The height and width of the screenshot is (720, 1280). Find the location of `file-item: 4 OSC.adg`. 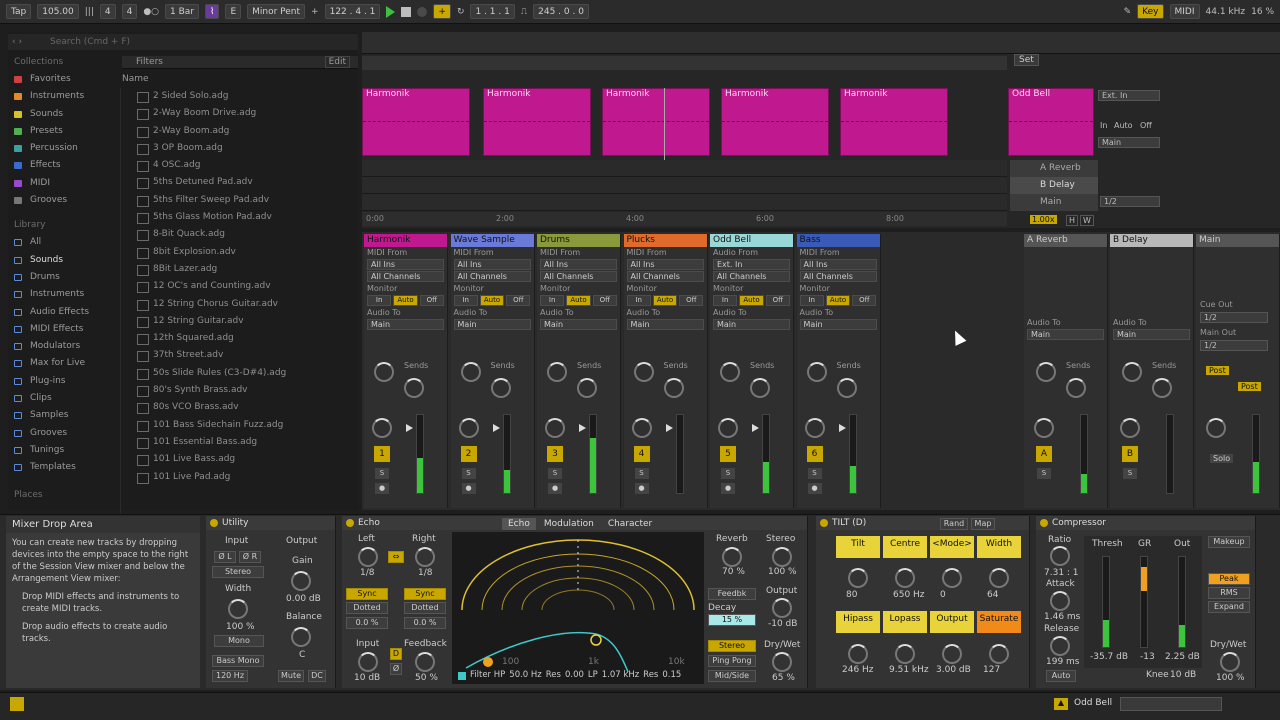

file-item: 4 OSC.adg is located at coordinates (239, 165).